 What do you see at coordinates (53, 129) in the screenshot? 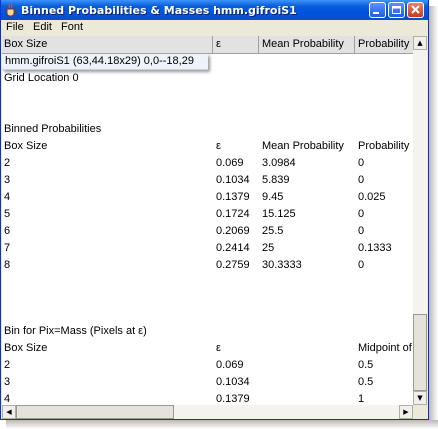
I see `binned-section-title: Binned Probabilities` at bounding box center [53, 129].